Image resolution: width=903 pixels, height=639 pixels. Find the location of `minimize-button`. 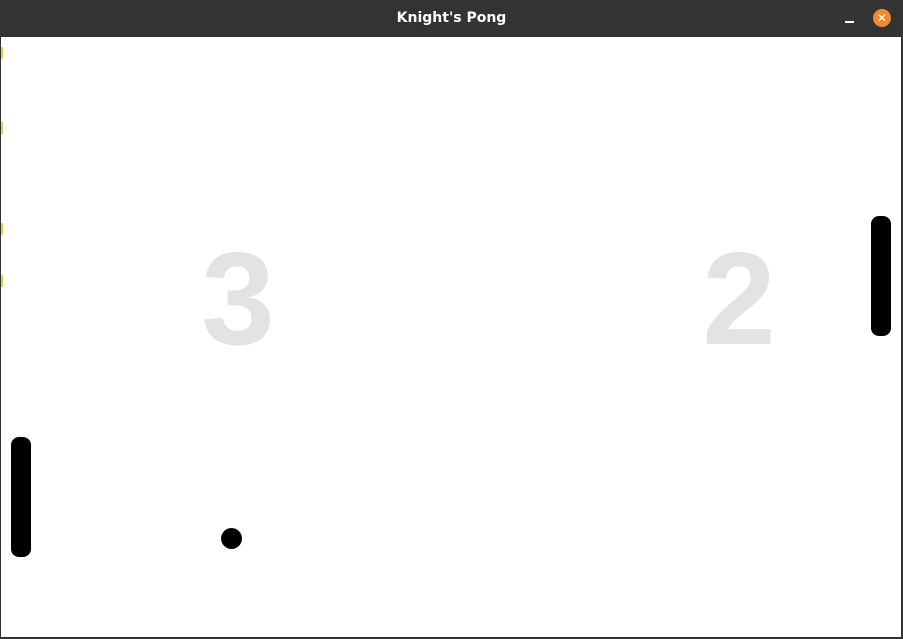

minimize-button is located at coordinates (849, 19).